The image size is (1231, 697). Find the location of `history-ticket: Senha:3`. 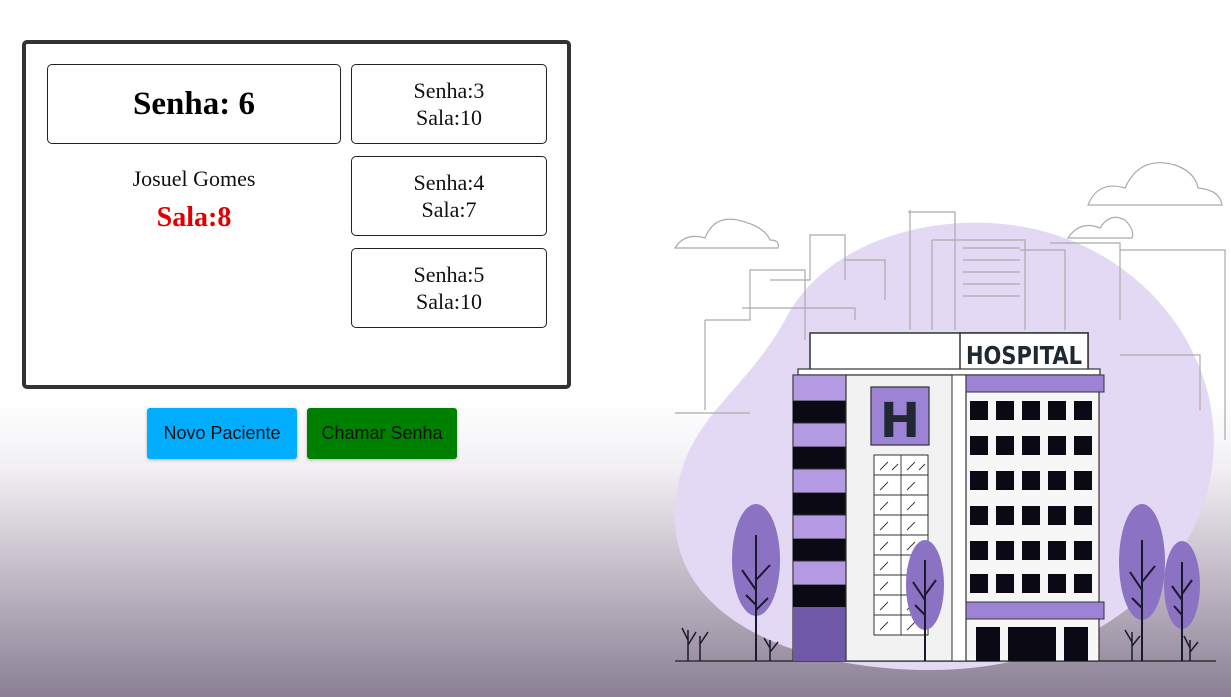

history-ticket: Senha:3 is located at coordinates (449, 90).